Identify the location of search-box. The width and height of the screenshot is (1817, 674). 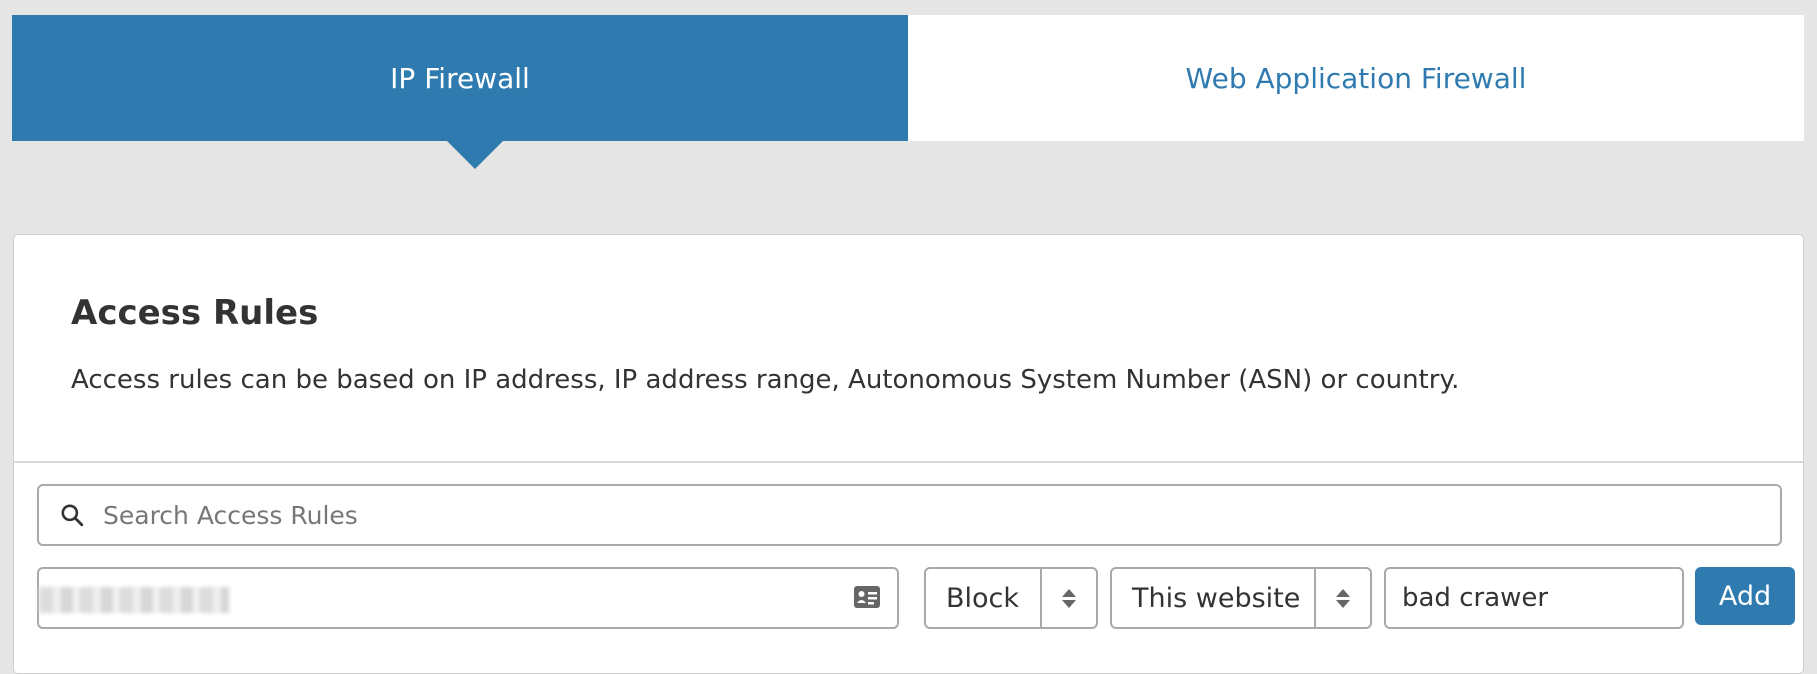
(909, 515).